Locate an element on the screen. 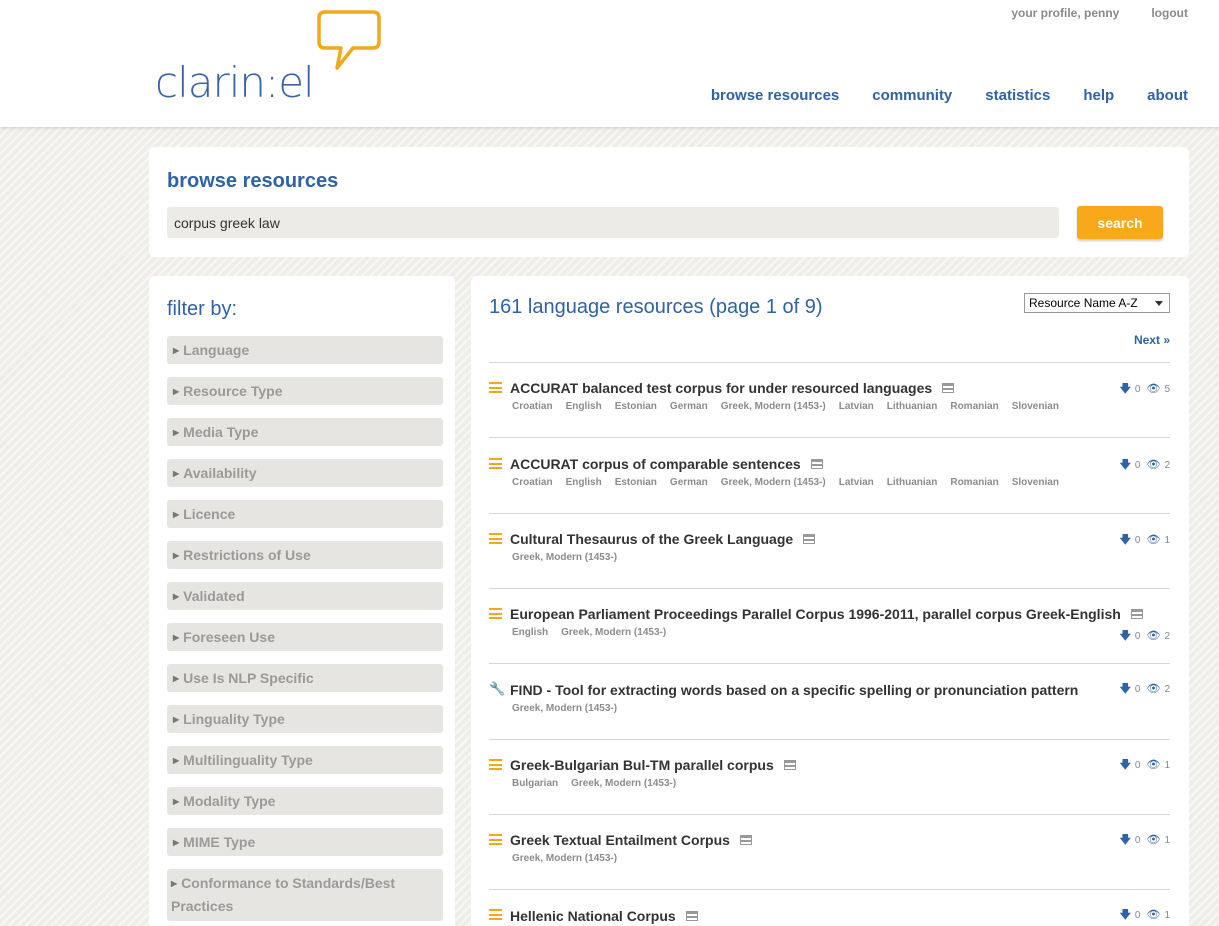  sort-select: Resource Name A-Z is located at coordinates (1097, 303).